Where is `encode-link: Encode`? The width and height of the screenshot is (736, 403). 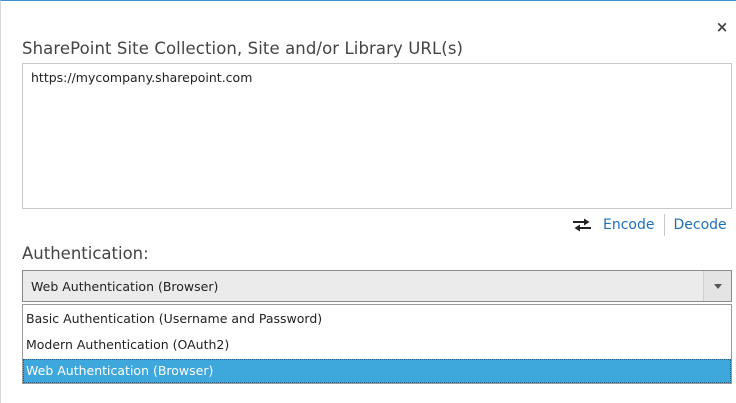
encode-link: Encode is located at coordinates (628, 225).